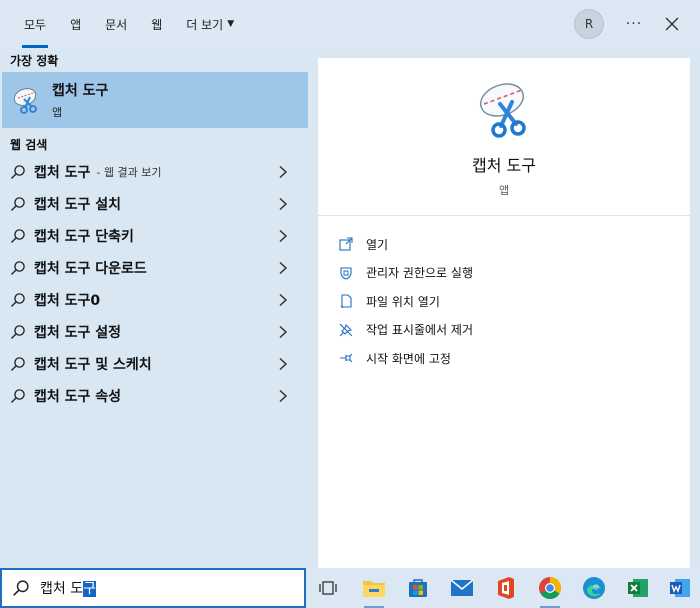 This screenshot has height=608, width=700. I want to click on tab-label: 문서, so click(116, 24).